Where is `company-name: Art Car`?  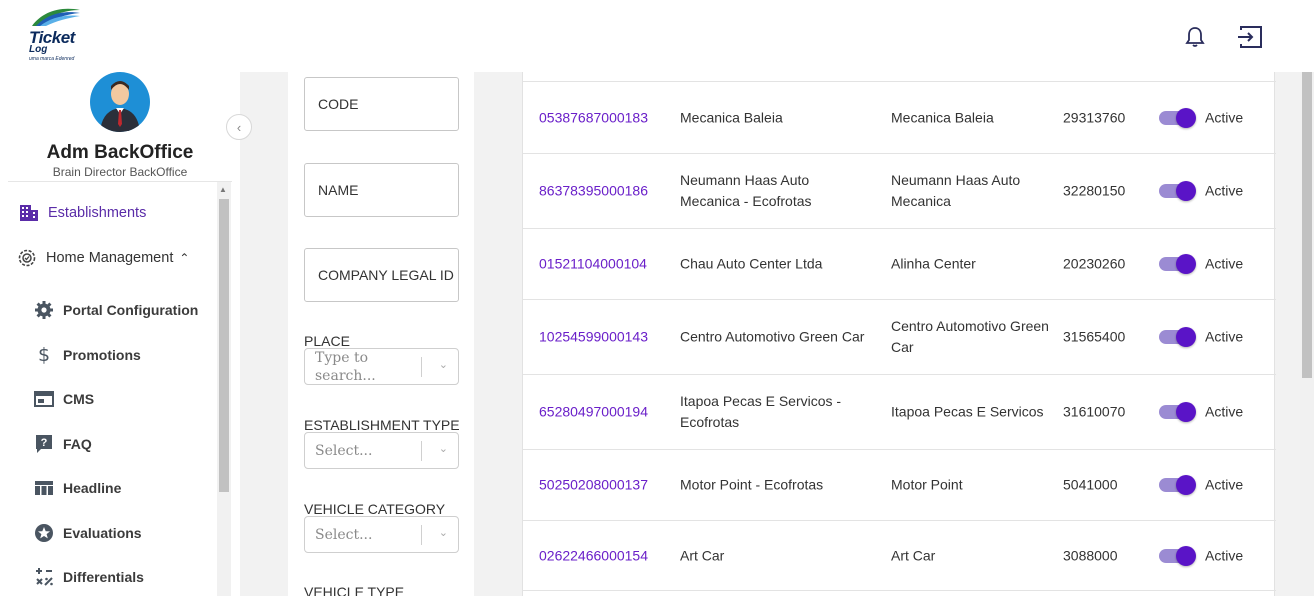
company-name: Art Car is located at coordinates (702, 555).